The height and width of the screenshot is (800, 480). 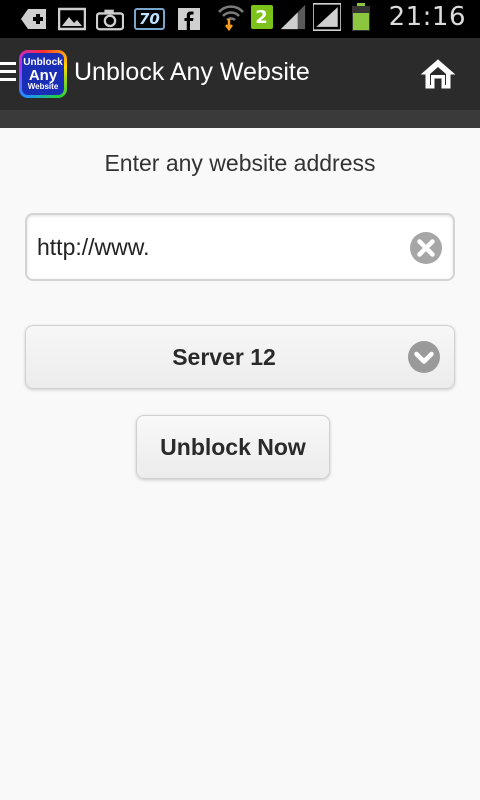 What do you see at coordinates (43, 86) in the screenshot?
I see `logo-line-3: Website` at bounding box center [43, 86].